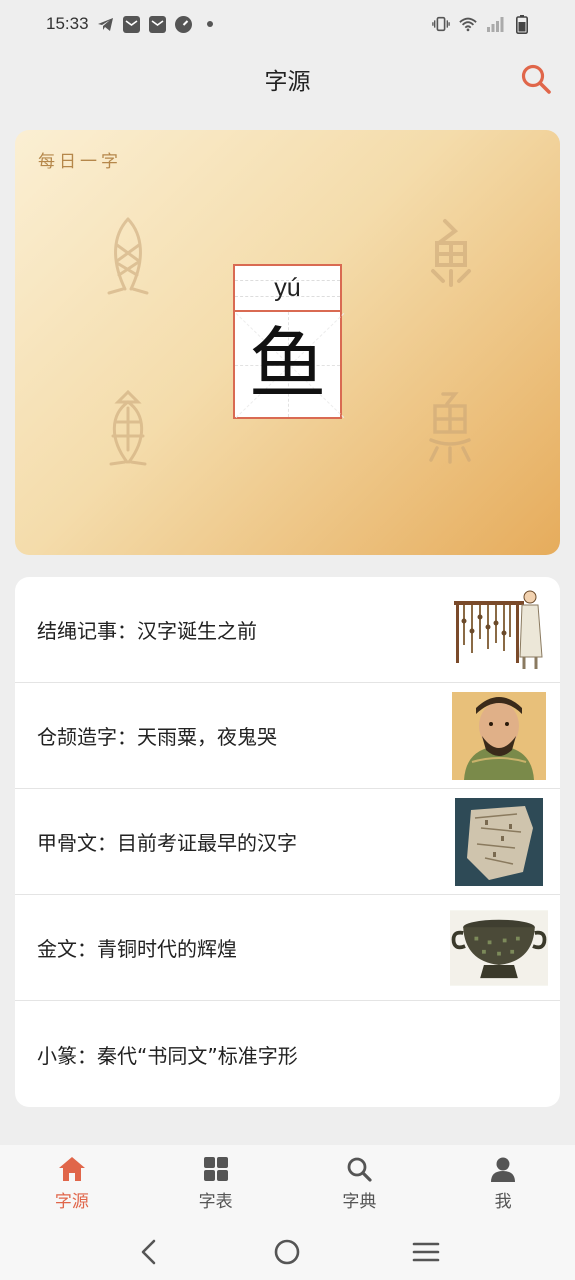  I want to click on home-circle-icon, so click(287, 1252).